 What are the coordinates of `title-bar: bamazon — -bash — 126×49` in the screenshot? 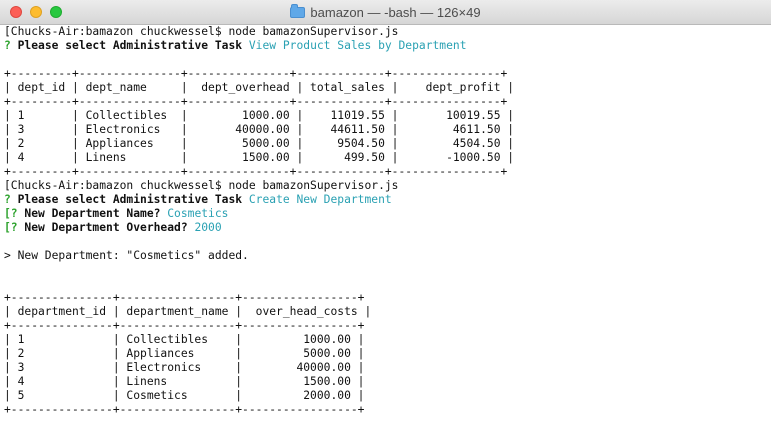 It's located at (385, 12).